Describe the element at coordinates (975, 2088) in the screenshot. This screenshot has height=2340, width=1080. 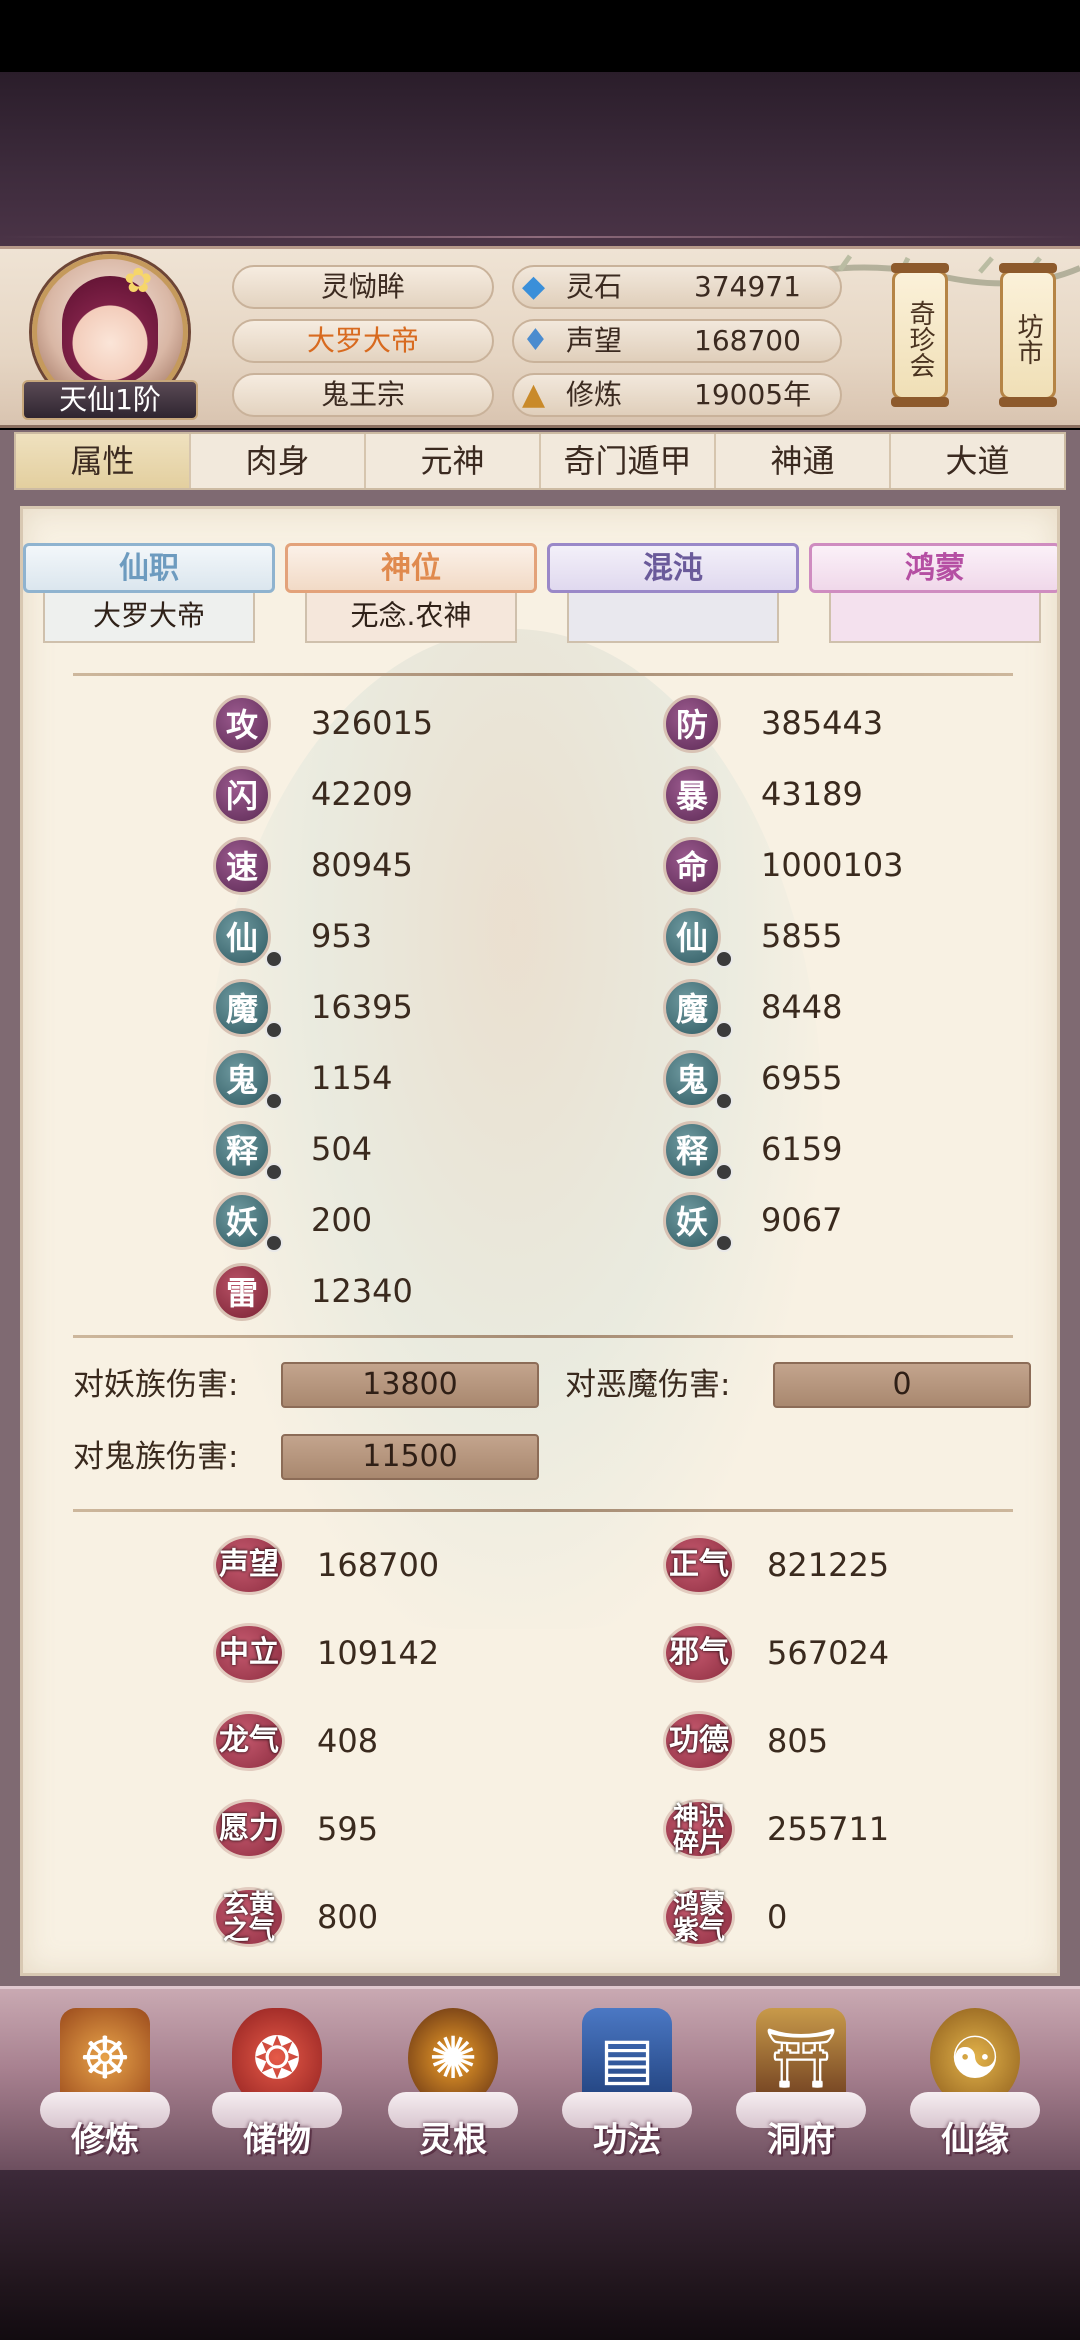
I see `nav-fate-button: ☯ 仙缘` at that location.